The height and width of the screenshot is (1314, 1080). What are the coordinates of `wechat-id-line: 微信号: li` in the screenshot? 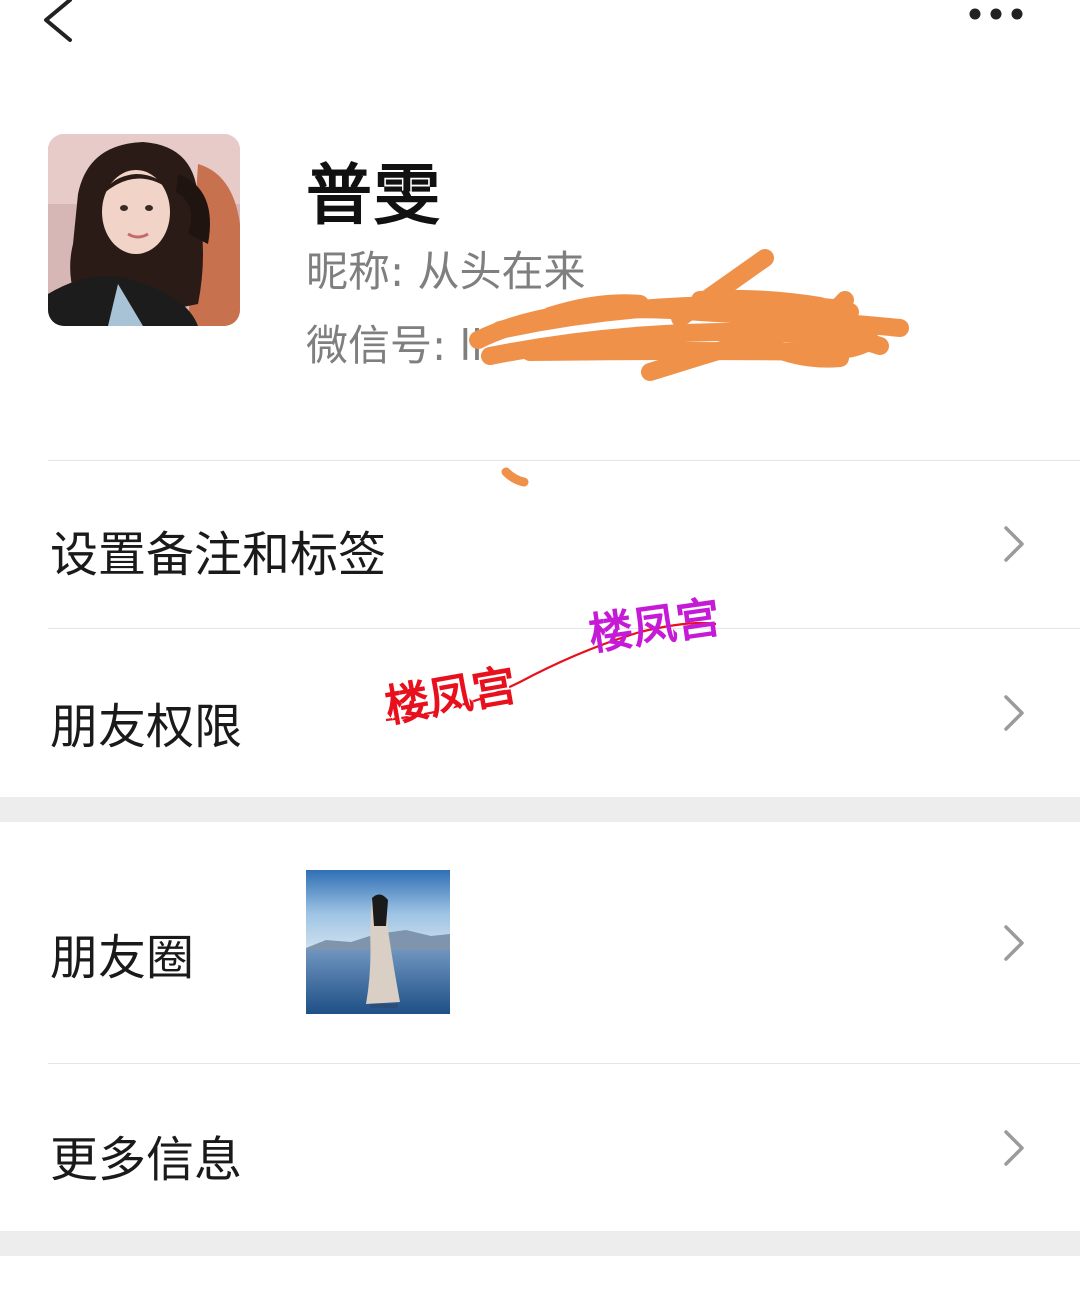 It's located at (394, 342).